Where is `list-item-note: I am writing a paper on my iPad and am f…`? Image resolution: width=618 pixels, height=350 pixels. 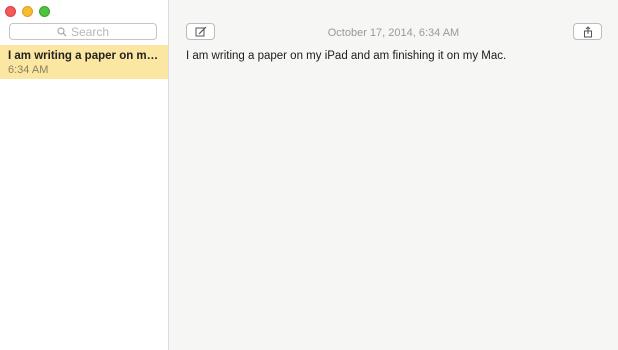 list-item-note: I am writing a paper on my iPad and am f… is located at coordinates (84, 62).